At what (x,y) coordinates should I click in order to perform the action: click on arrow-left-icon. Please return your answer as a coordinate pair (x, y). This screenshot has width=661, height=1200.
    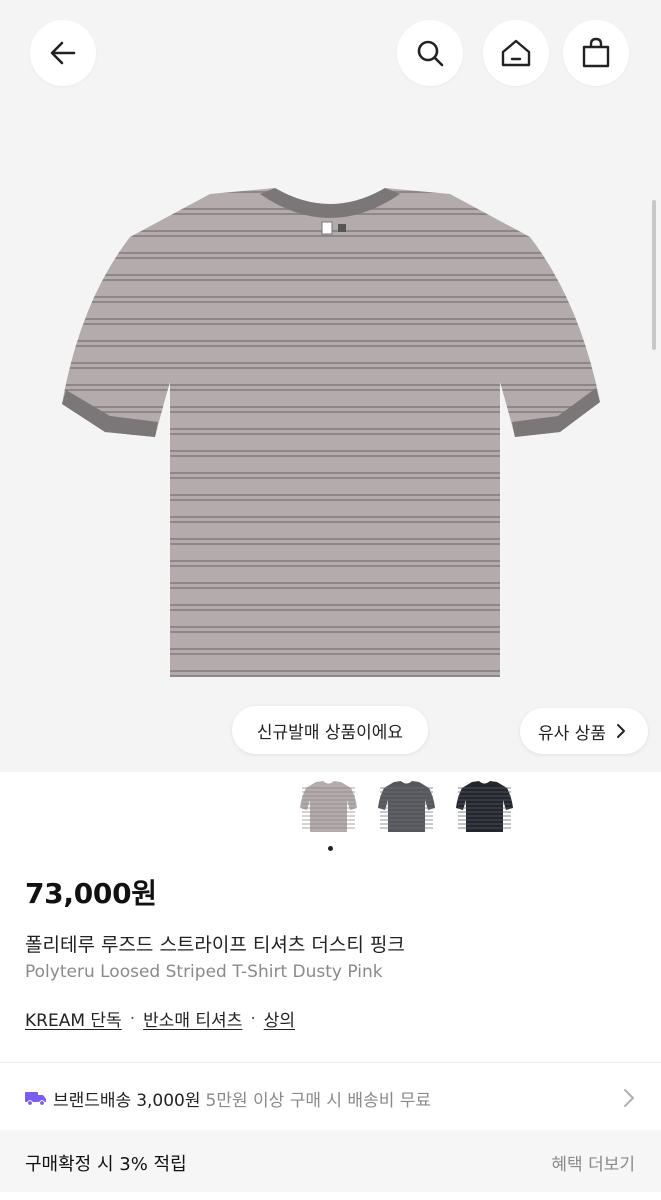
    Looking at the image, I should click on (63, 53).